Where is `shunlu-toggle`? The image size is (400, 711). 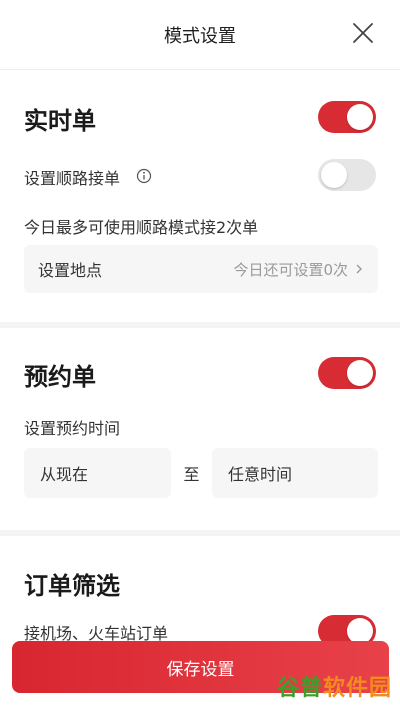 shunlu-toggle is located at coordinates (347, 175).